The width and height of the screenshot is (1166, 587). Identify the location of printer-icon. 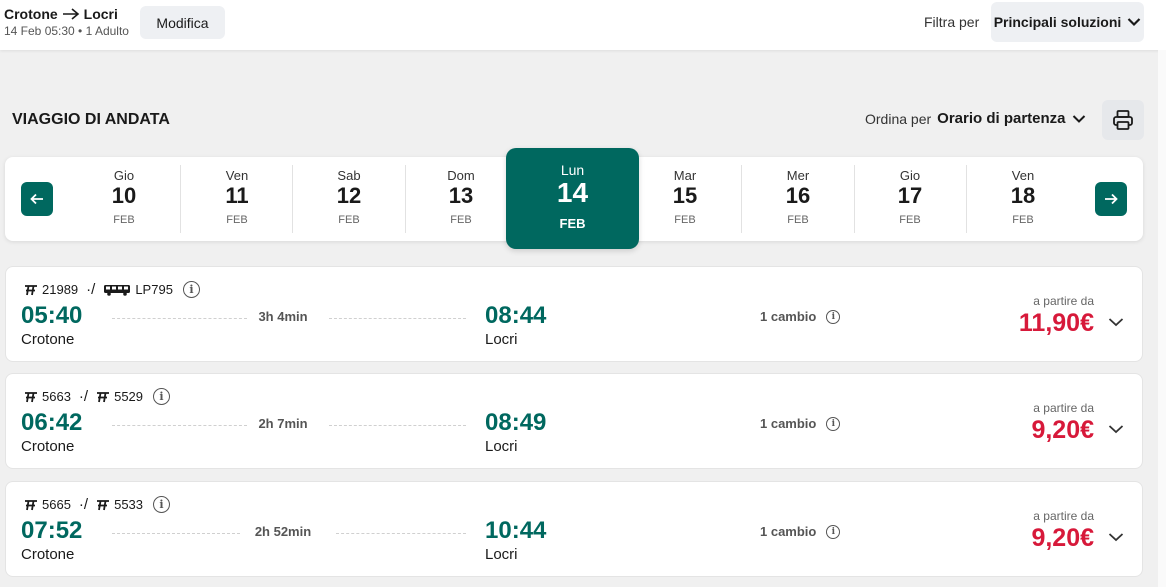
(1123, 120).